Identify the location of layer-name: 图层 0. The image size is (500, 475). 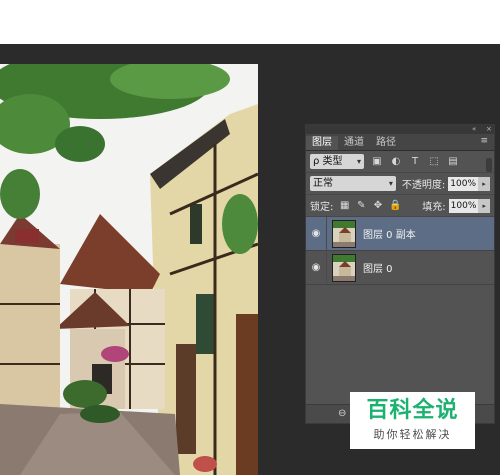
(378, 269).